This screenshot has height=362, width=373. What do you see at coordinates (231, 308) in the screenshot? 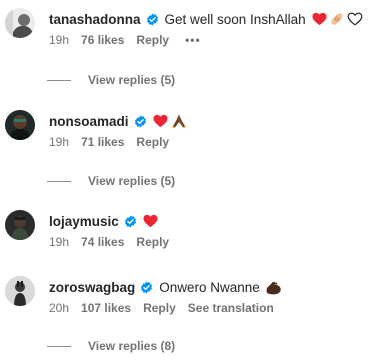
I see `see-translation-button: See translation` at bounding box center [231, 308].